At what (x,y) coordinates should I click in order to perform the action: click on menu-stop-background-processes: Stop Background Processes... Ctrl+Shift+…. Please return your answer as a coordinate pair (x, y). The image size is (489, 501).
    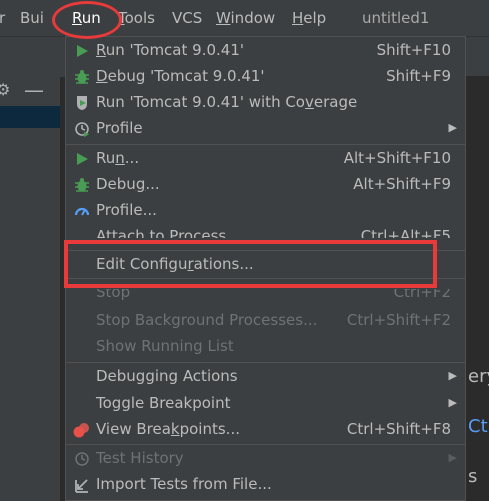
    Looking at the image, I should click on (265, 321).